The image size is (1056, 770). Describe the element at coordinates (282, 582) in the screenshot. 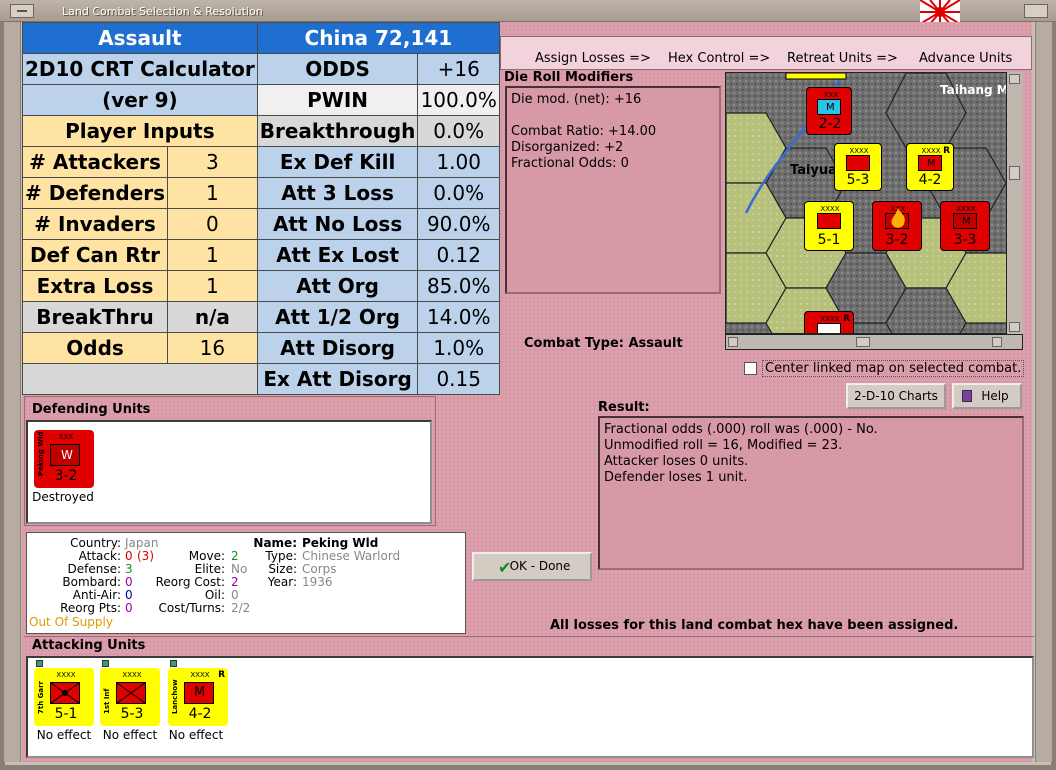

I see `year-key: Year:` at that location.